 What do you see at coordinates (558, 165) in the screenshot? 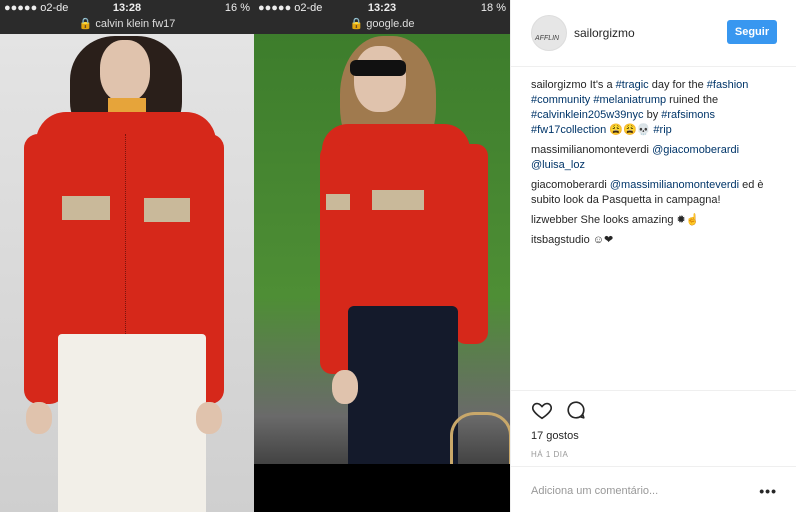
I see `mention: @luisa_loz` at bounding box center [558, 165].